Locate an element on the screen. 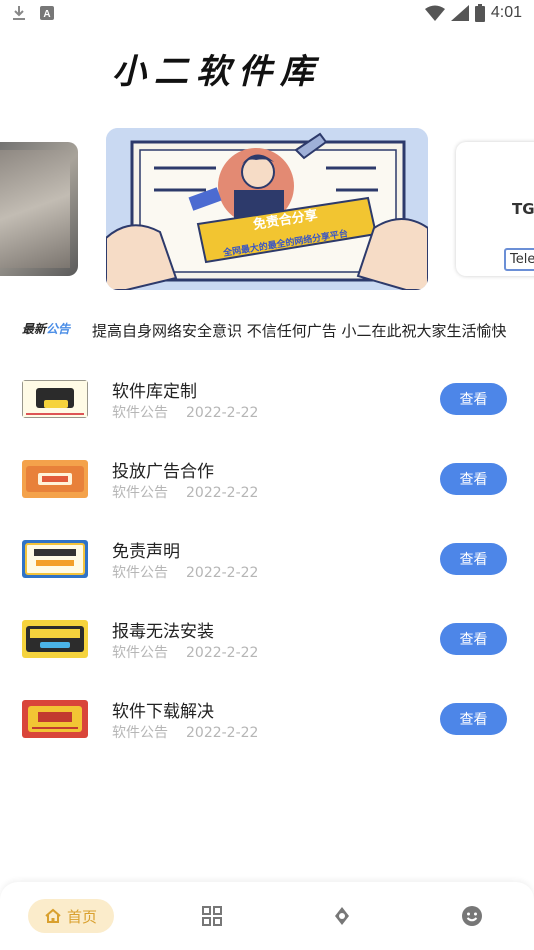 This screenshot has height=950, width=534. battery-icon is located at coordinates (479, 13).